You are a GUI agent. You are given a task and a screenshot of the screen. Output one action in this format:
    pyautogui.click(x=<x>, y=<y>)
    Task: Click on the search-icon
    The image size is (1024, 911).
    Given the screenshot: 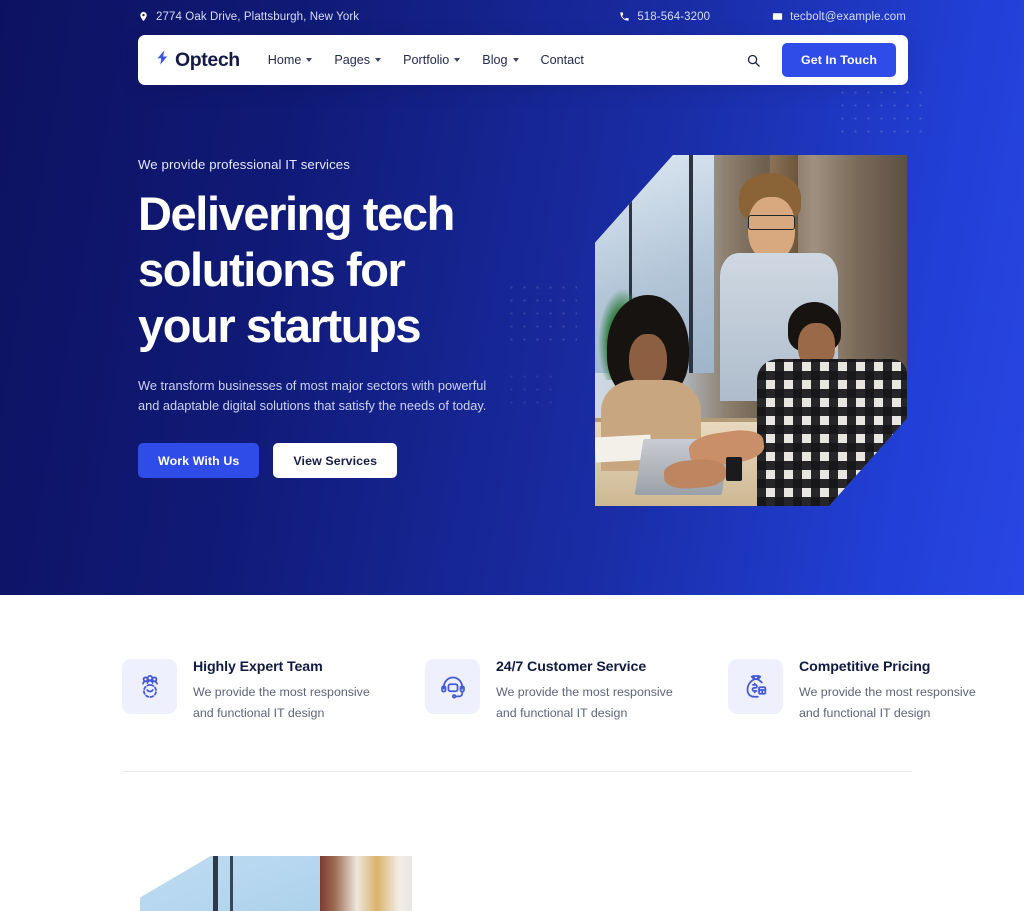 What is the action you would take?
    pyautogui.click(x=753, y=60)
    